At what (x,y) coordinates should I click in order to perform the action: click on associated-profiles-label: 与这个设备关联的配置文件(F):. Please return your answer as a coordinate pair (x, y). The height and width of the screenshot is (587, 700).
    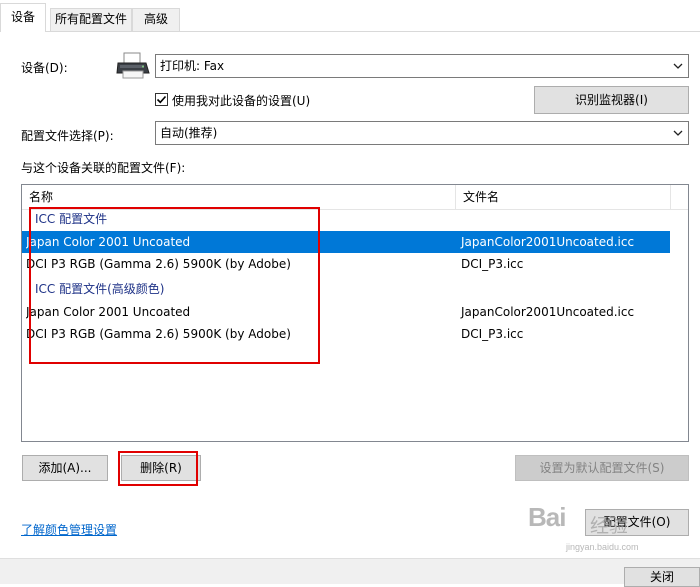
    Looking at the image, I should click on (103, 168).